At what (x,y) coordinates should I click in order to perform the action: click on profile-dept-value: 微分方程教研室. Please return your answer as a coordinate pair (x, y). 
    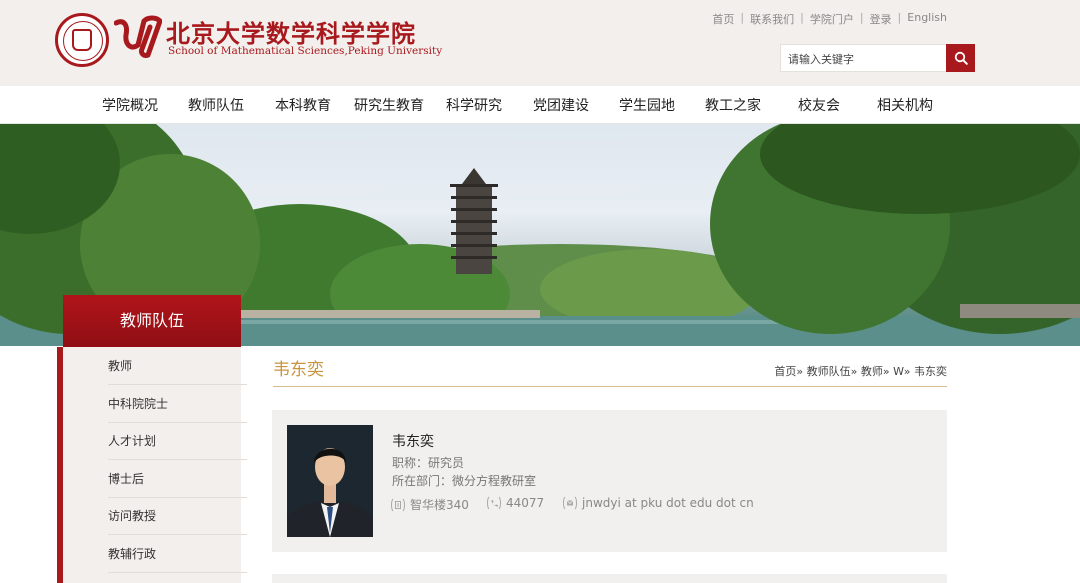
    Looking at the image, I should click on (494, 481).